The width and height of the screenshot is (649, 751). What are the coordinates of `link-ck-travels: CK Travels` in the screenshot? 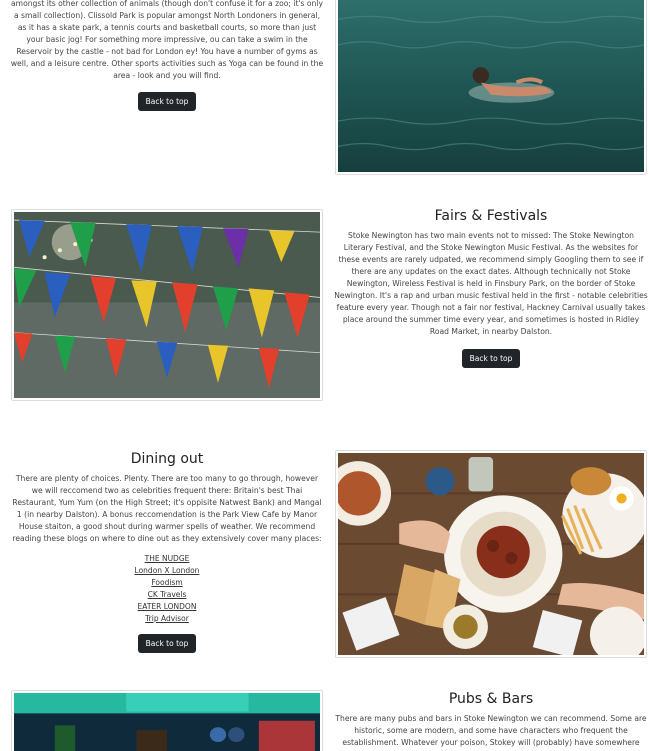 It's located at (167, 595).